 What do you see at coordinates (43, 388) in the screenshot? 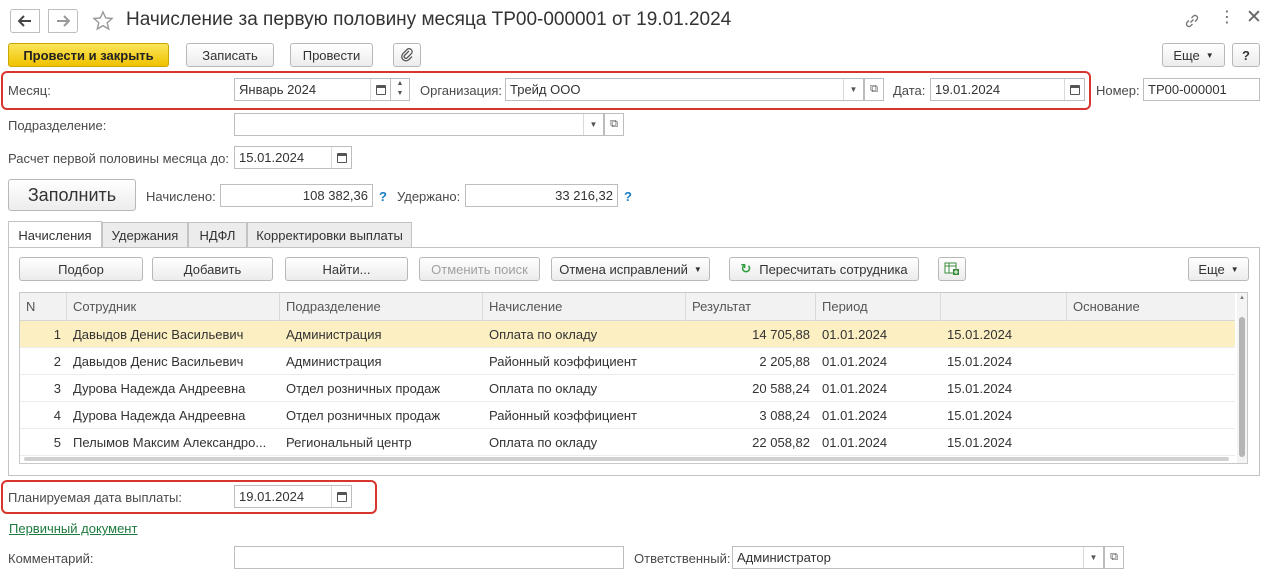
I see `cell-n: 3` at bounding box center [43, 388].